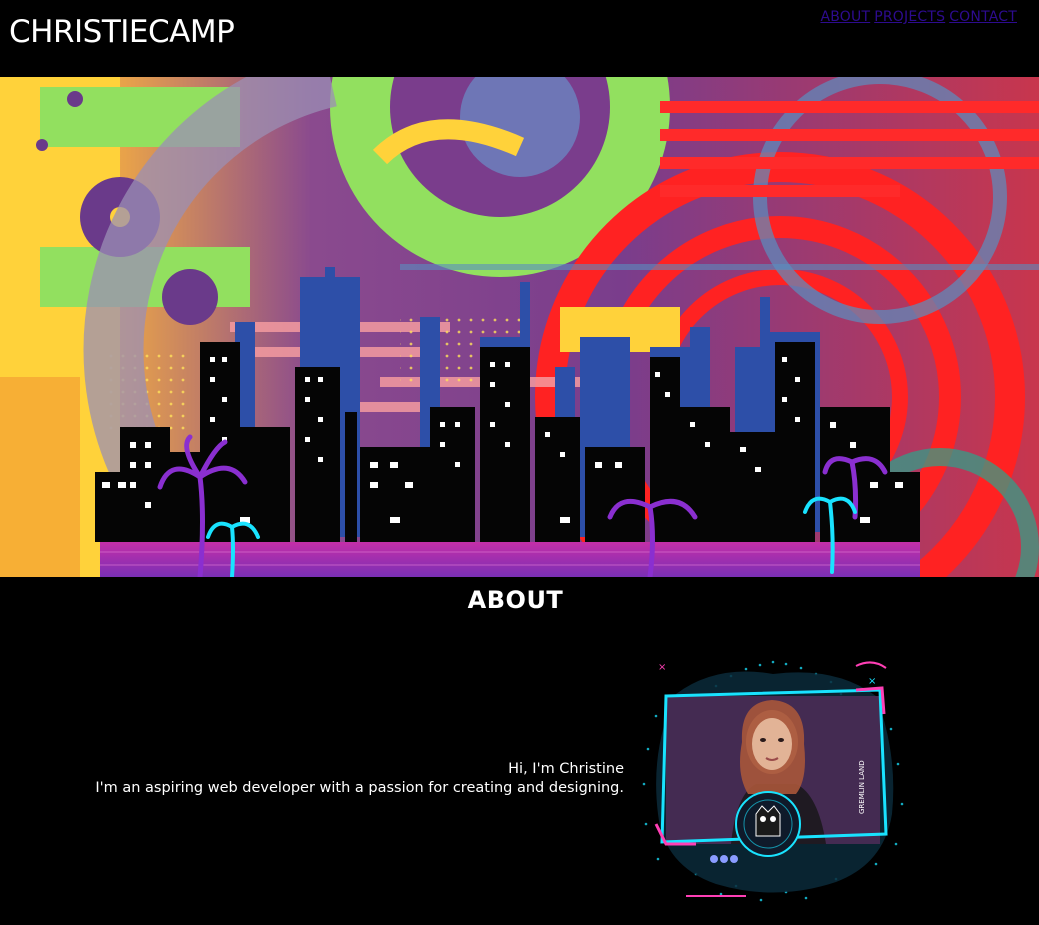 The image size is (1039, 925). I want to click on about-heading: ABOUT, so click(515, 600).